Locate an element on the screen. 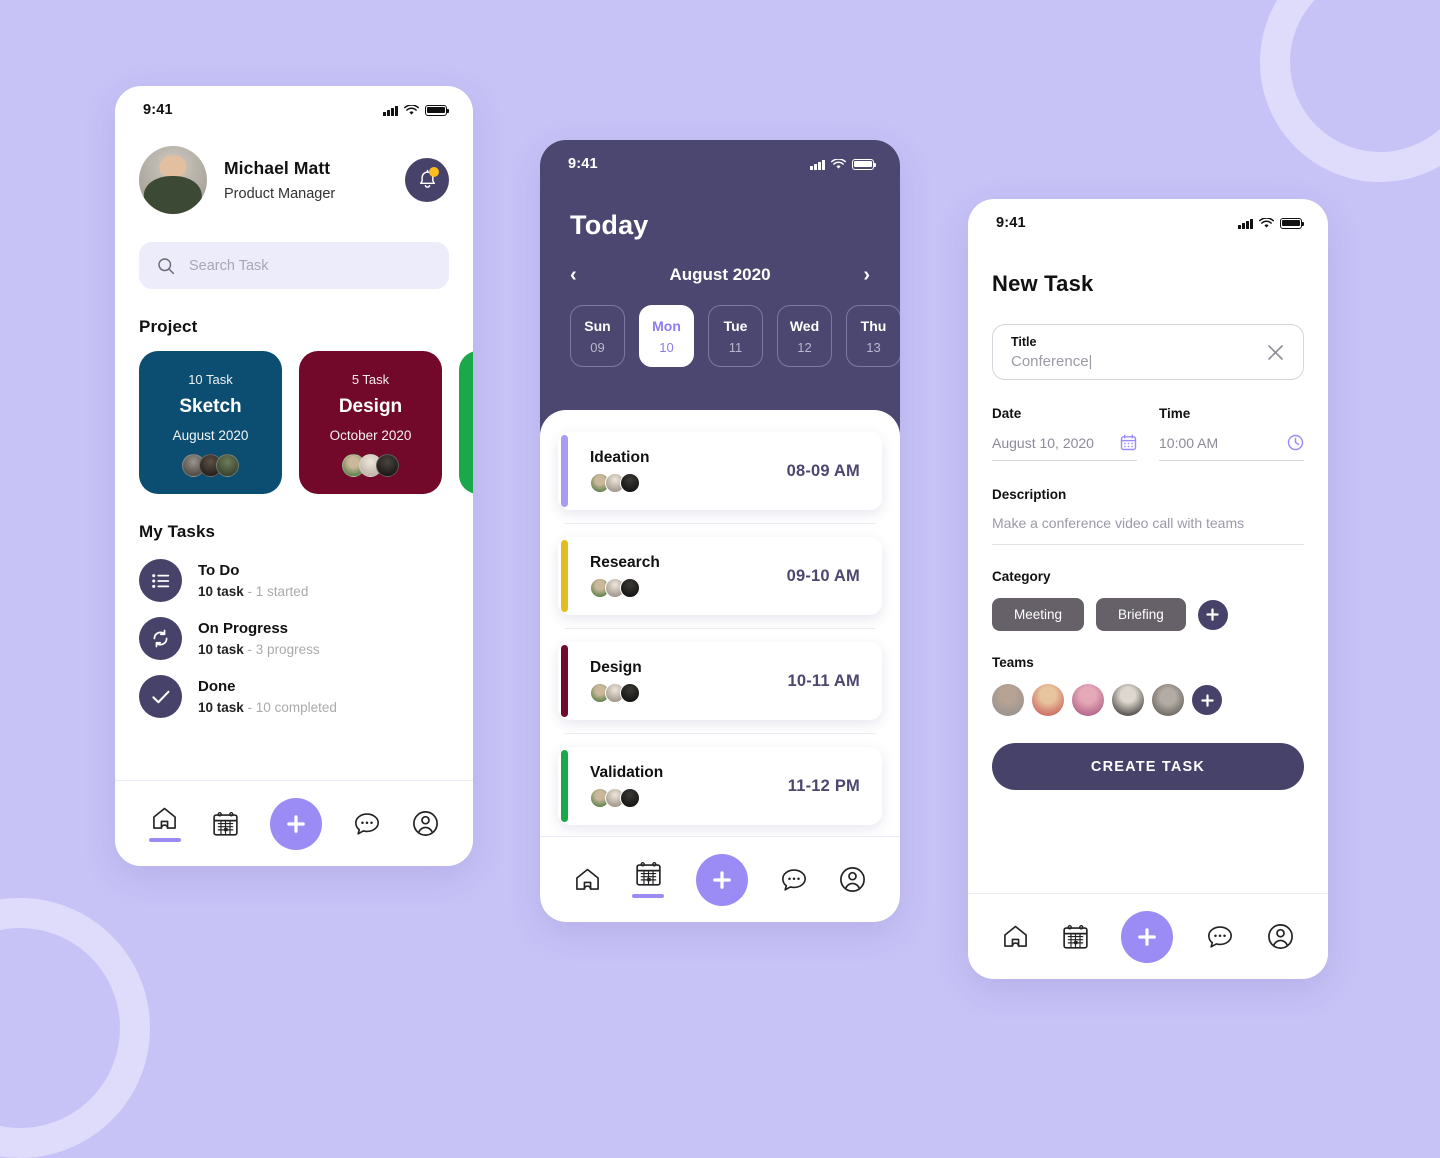 This screenshot has width=1440, height=1158. day-weekday: Wed is located at coordinates (804, 325).